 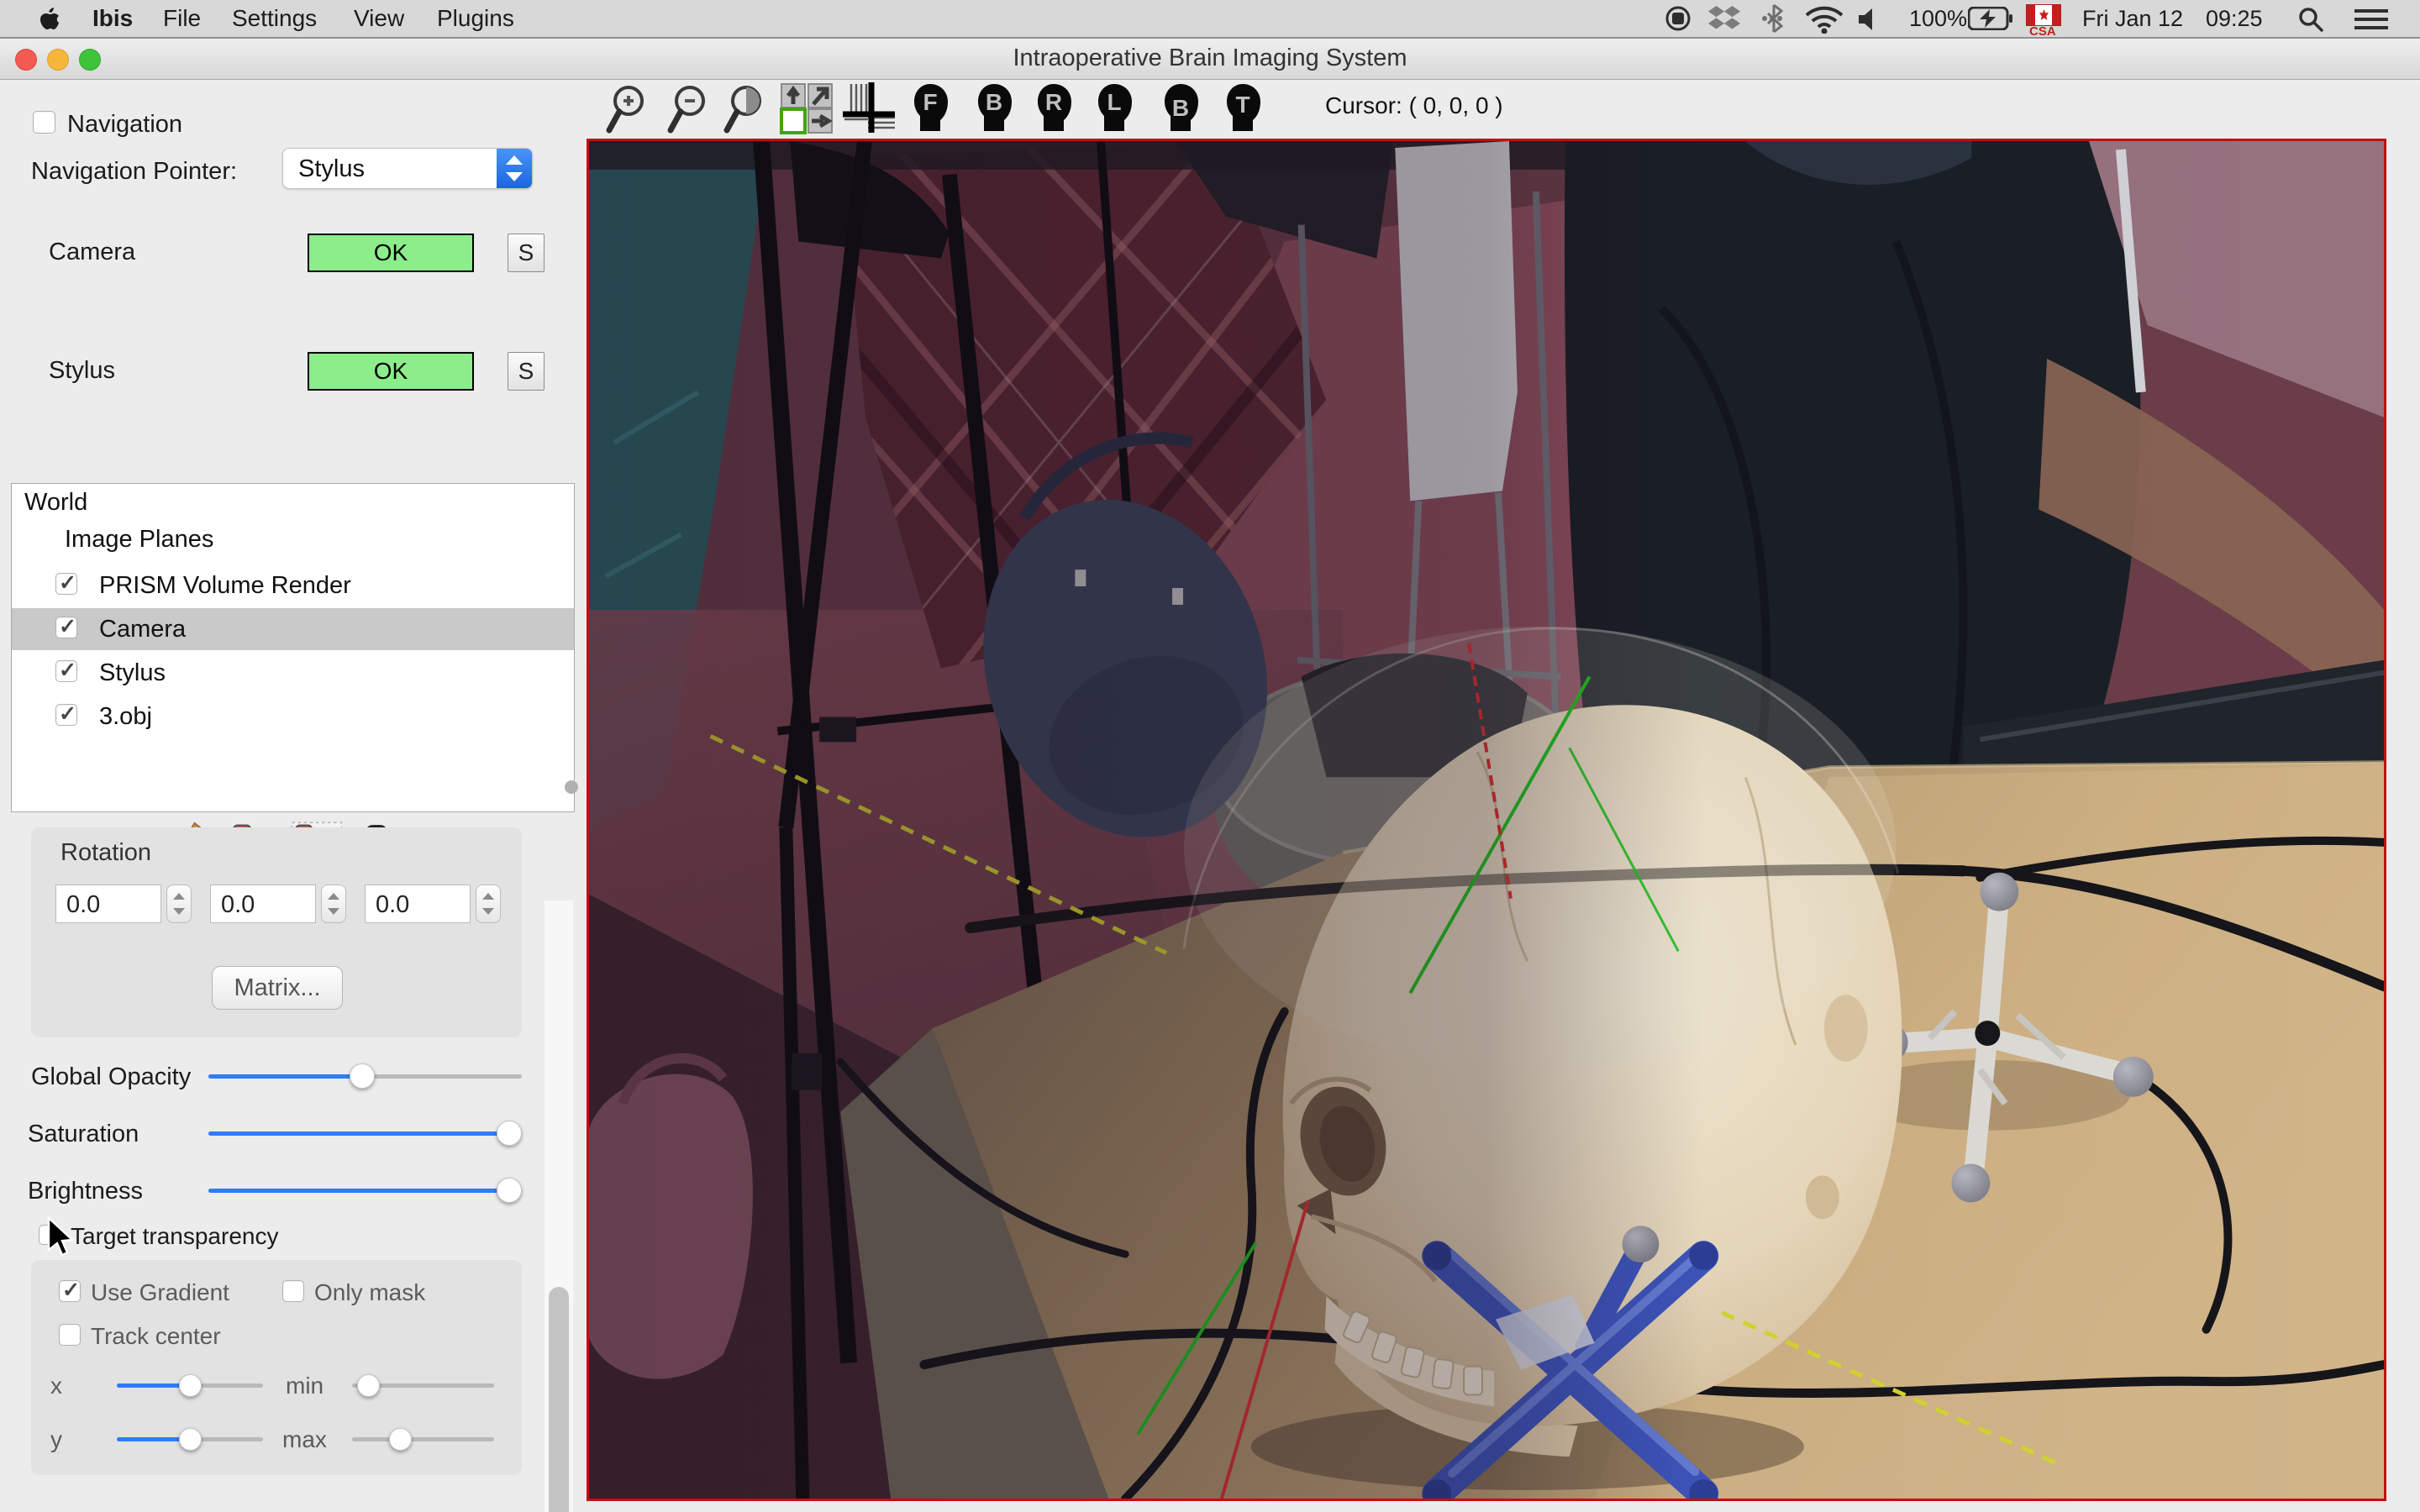 What do you see at coordinates (70, 1290) in the screenshot?
I see `use-gradient-checkbox` at bounding box center [70, 1290].